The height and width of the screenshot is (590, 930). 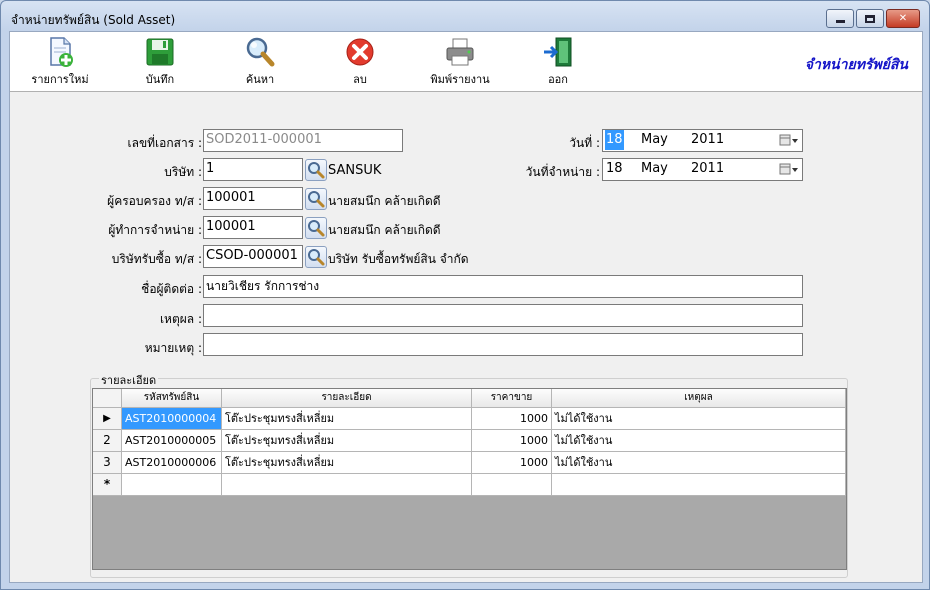 I want to click on col-header-asset-code: รหัสทรัพย์สิน, so click(x=172, y=398).